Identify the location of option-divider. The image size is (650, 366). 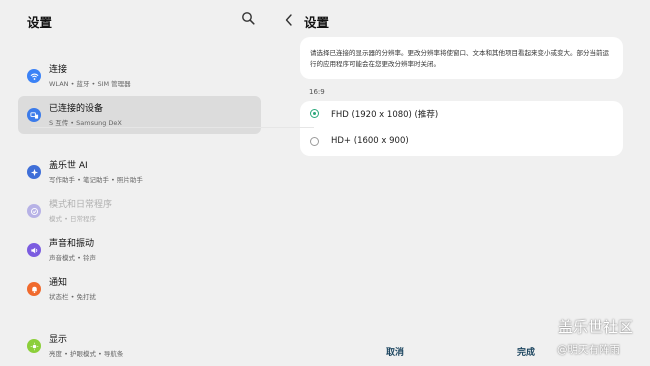
(172, 127).